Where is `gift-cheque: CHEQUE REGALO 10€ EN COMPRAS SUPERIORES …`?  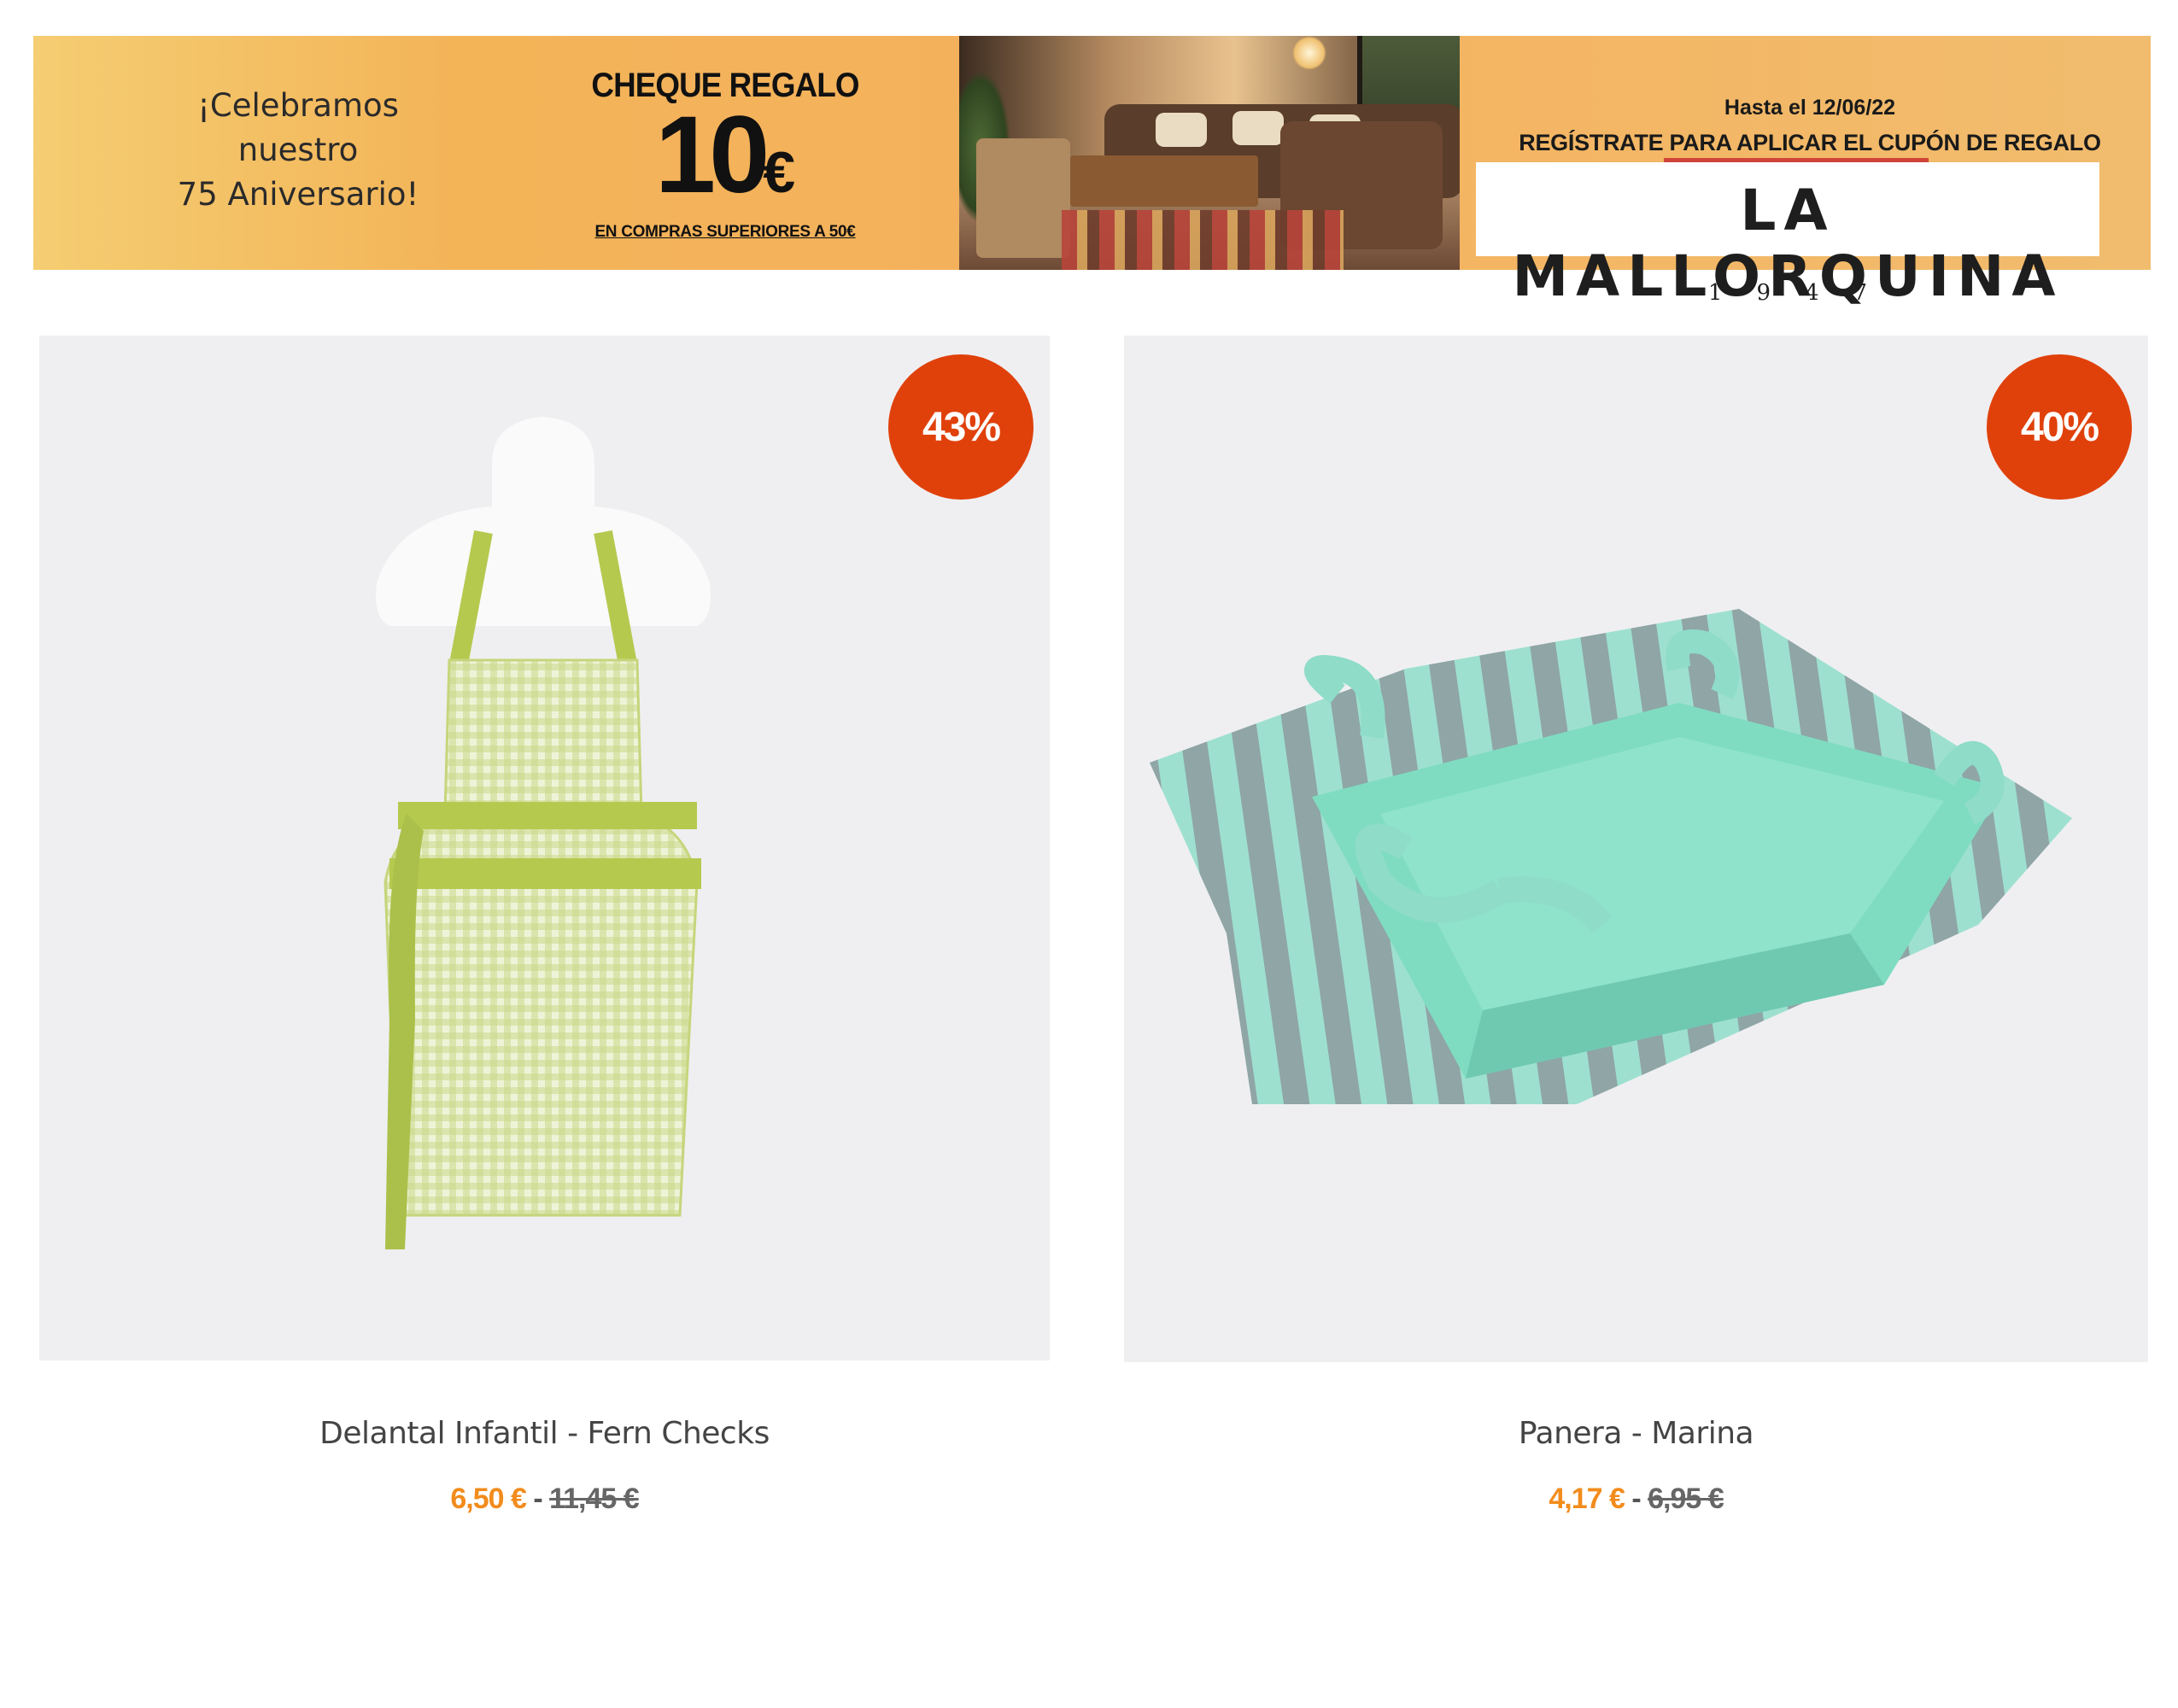
gift-cheque: CHEQUE REGALO 10€ EN COMPRAS SUPERIORES … is located at coordinates (725, 154).